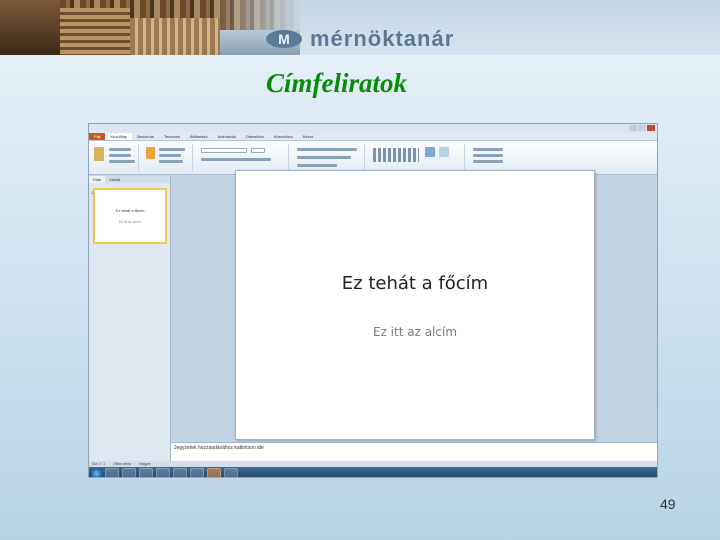 This screenshot has height=540, width=720. Describe the element at coordinates (317, 165) in the screenshot. I see `smartart-button` at that location.